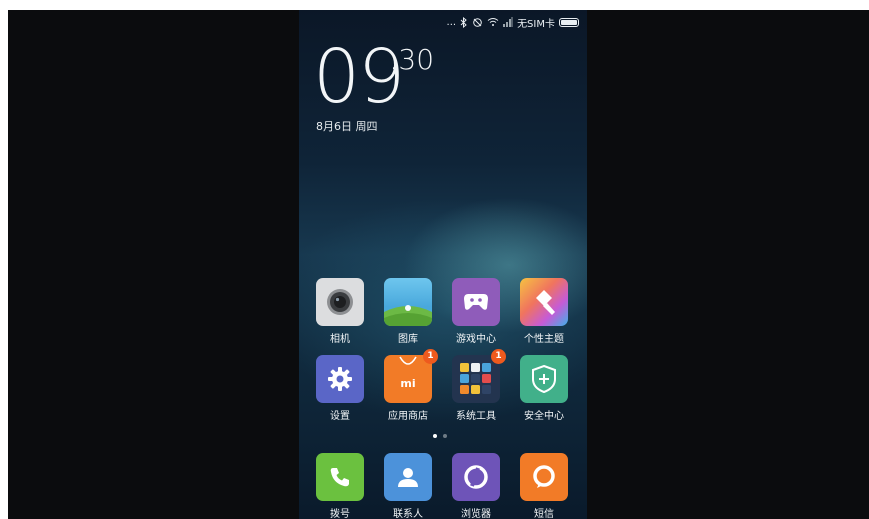 This screenshot has height=519, width=869. I want to click on battery-icon, so click(569, 22).